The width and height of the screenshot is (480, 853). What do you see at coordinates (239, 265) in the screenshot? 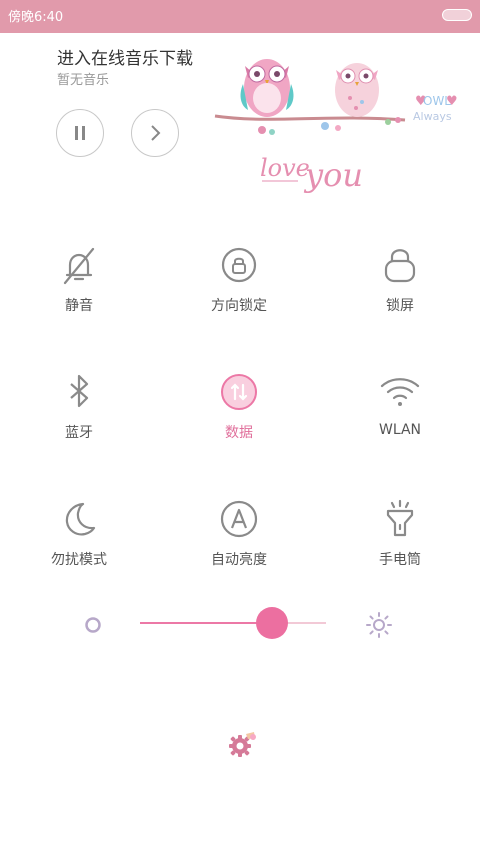
I see `rotation-lock-icon` at bounding box center [239, 265].